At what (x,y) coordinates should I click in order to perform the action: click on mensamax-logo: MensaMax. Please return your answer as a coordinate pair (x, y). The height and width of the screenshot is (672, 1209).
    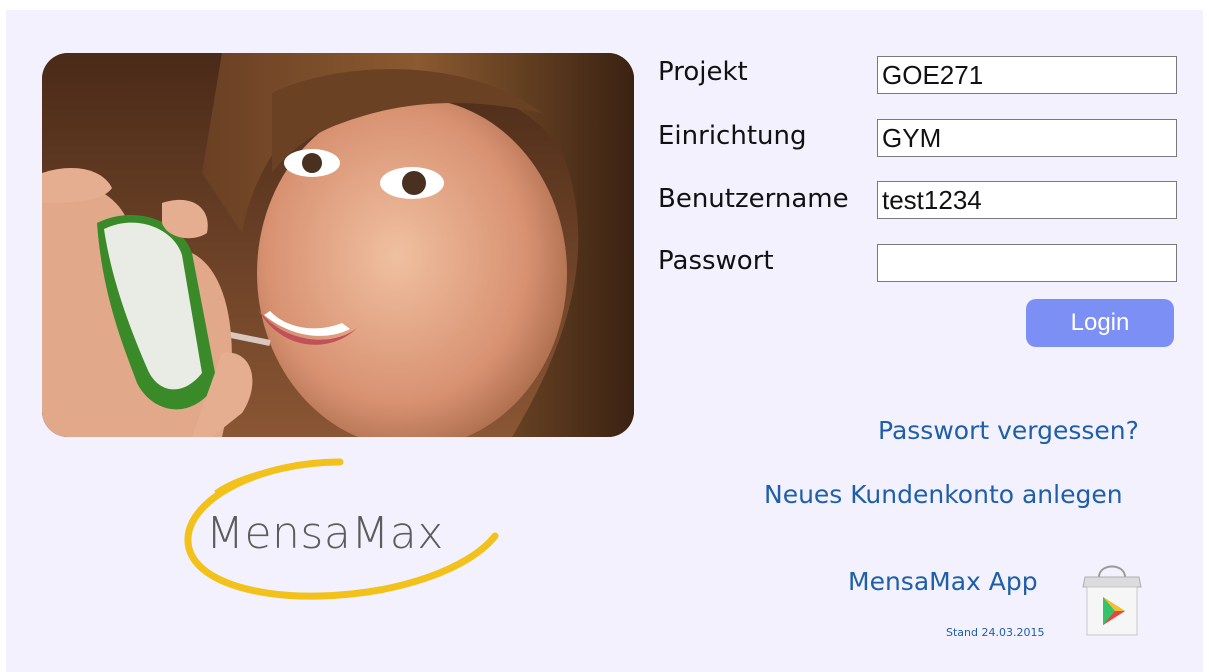
    Looking at the image, I should click on (340, 528).